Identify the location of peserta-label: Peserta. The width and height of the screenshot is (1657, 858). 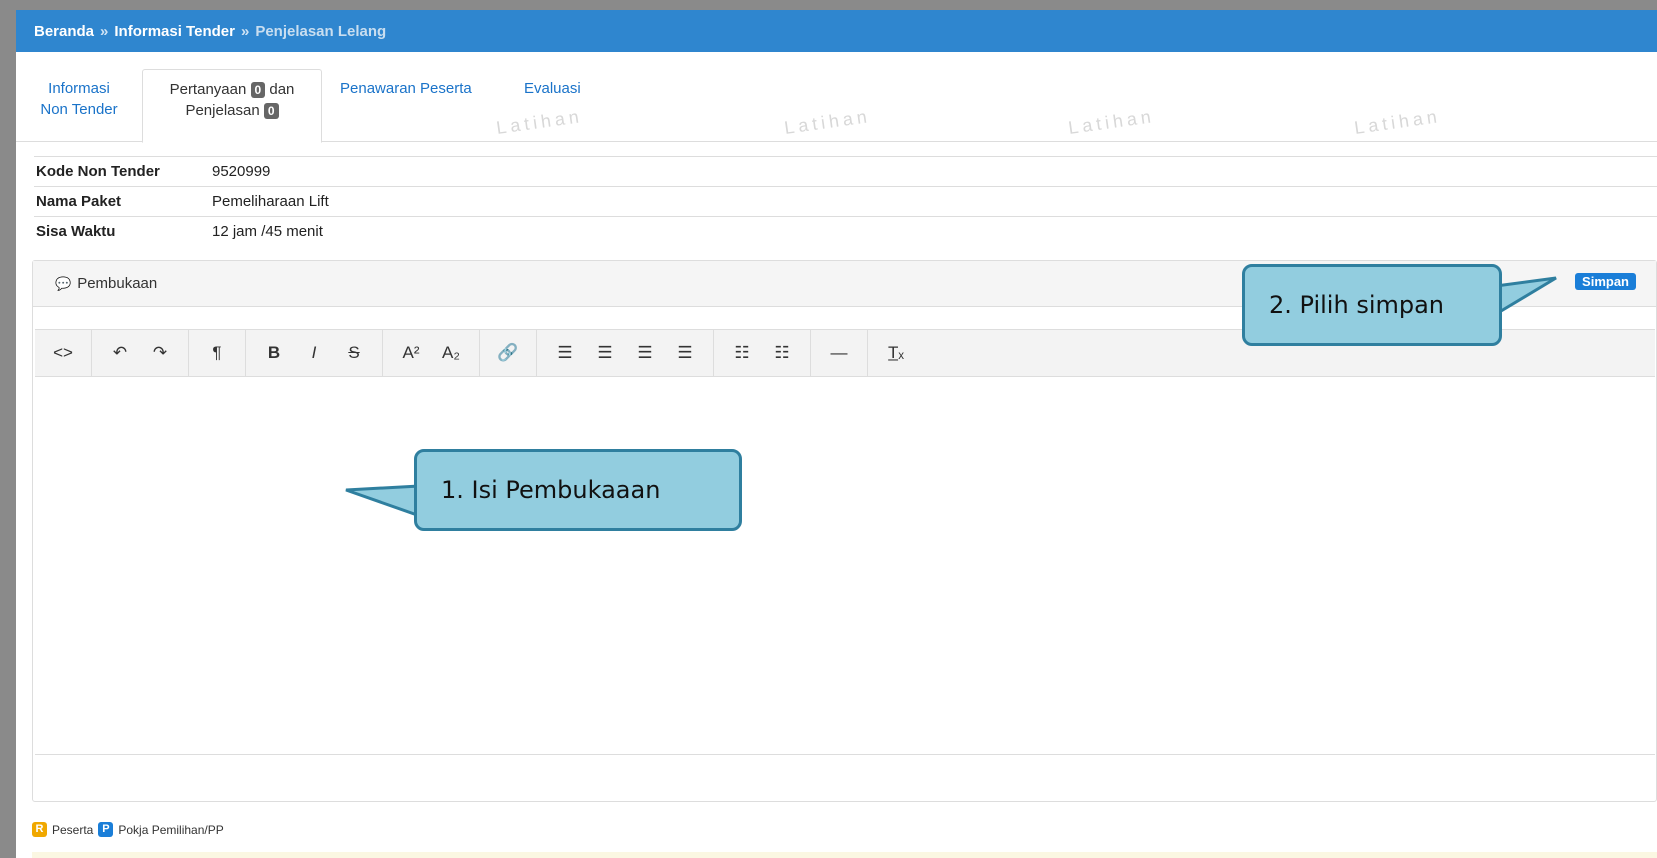
(73, 829).